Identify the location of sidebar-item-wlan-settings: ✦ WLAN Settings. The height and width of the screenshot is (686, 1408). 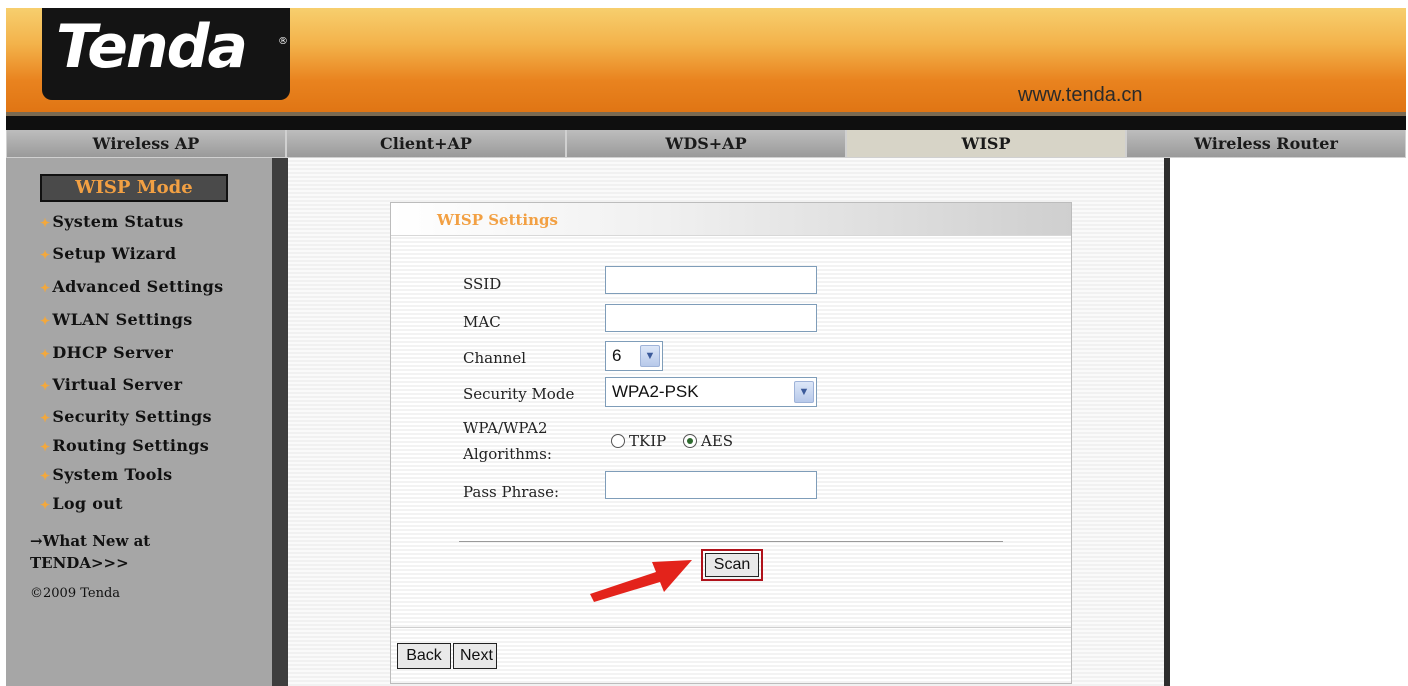
(116, 319).